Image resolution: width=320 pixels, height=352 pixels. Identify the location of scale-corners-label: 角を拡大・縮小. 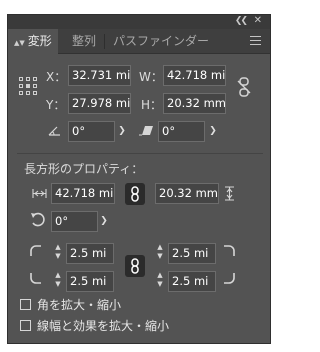
(79, 305).